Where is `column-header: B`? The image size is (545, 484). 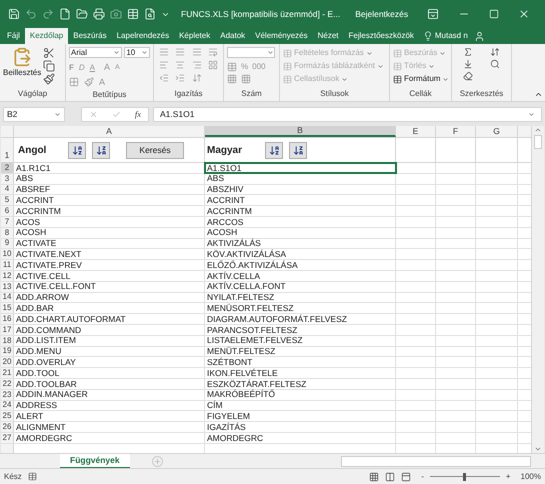
column-header: B is located at coordinates (300, 131).